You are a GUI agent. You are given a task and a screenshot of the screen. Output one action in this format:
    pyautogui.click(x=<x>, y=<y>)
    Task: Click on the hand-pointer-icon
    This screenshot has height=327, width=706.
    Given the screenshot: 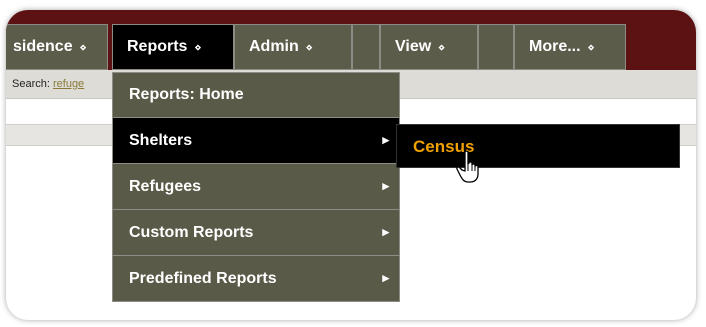 What is the action you would take?
    pyautogui.click(x=467, y=166)
    